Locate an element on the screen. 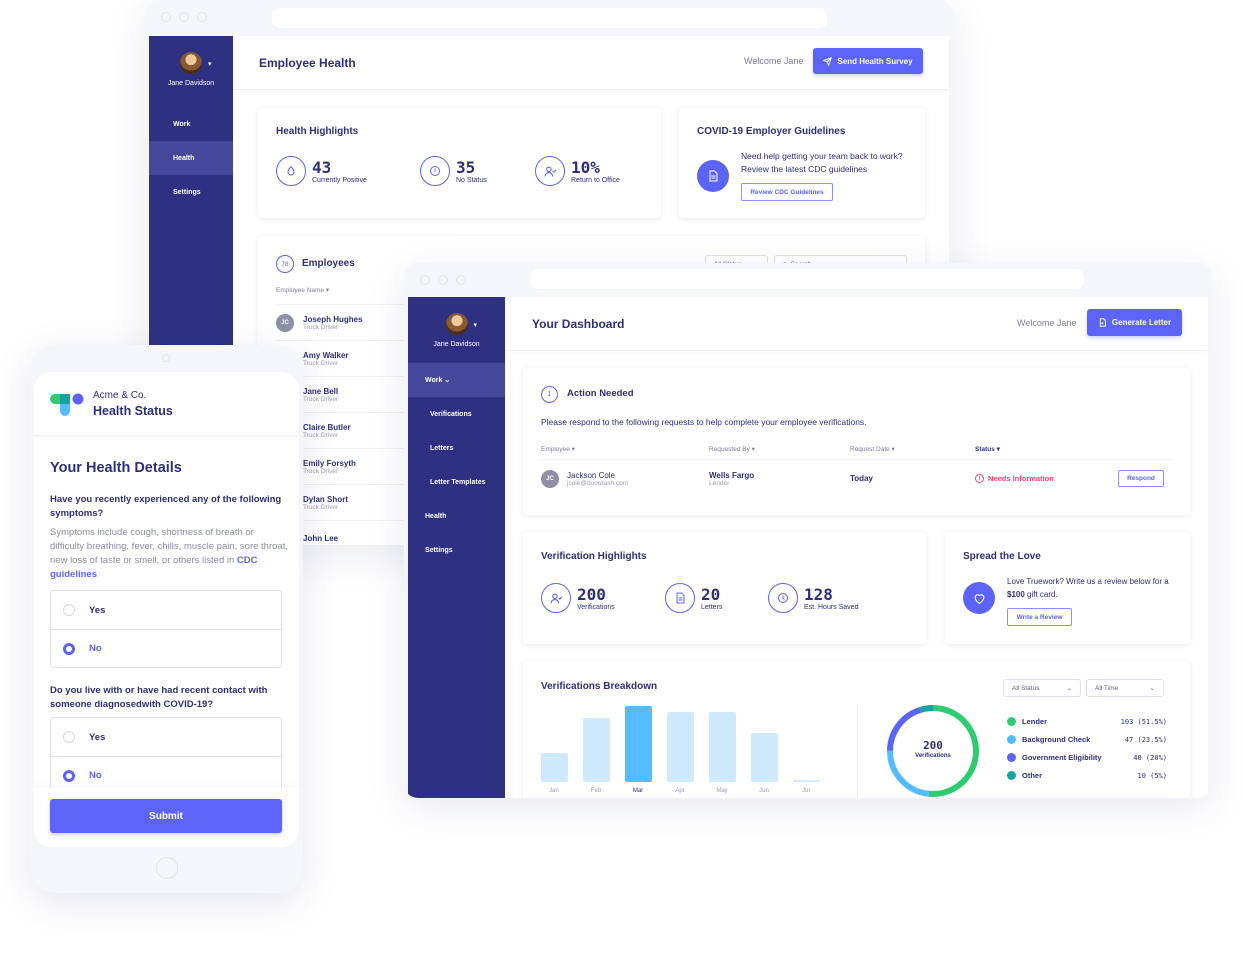 The image size is (1243, 978). stat-value: 20 is located at coordinates (711, 594).